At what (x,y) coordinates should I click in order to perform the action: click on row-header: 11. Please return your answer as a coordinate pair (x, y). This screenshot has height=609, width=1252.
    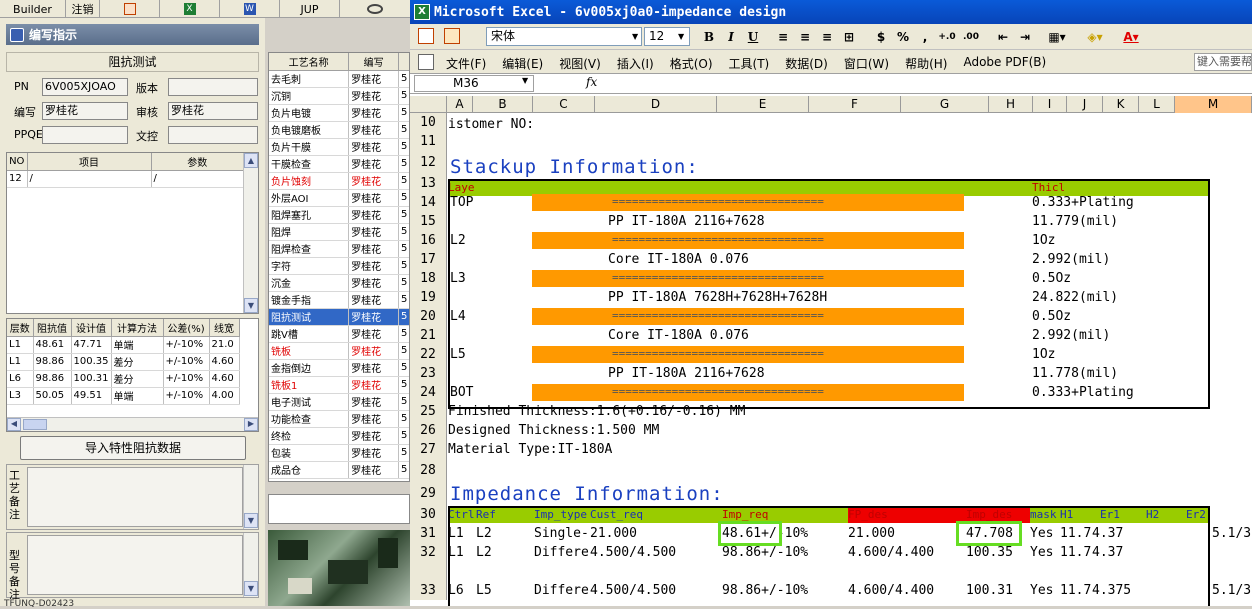
    Looking at the image, I should click on (428, 141).